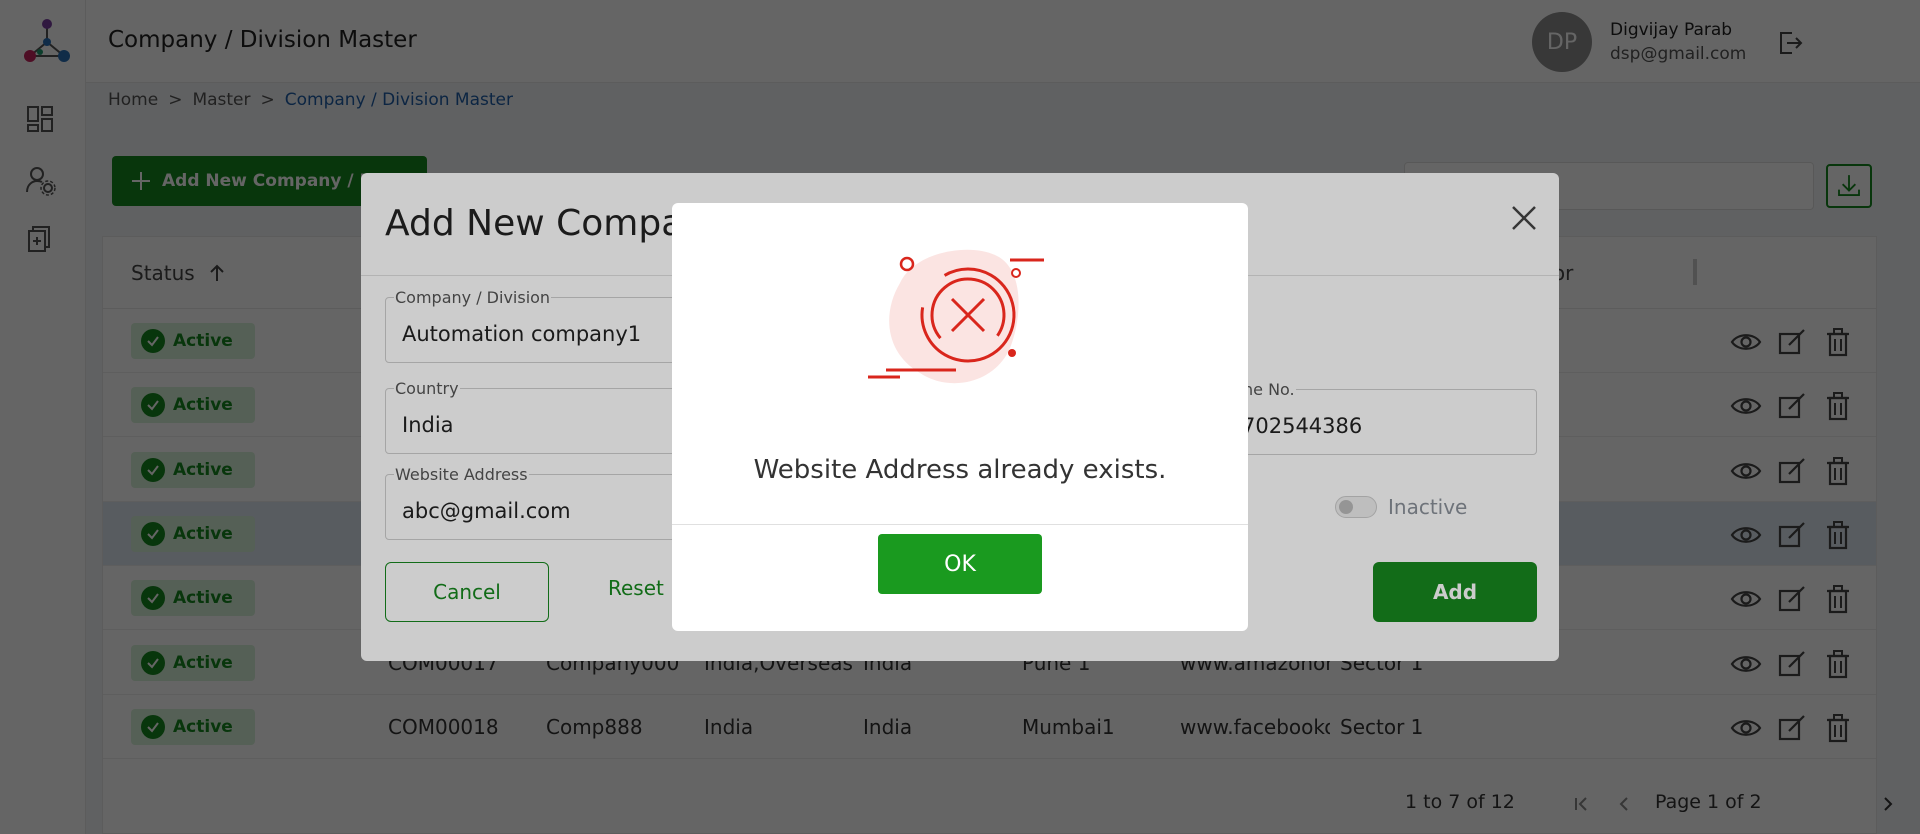 The height and width of the screenshot is (834, 1920). I want to click on ok-button: OK, so click(960, 564).